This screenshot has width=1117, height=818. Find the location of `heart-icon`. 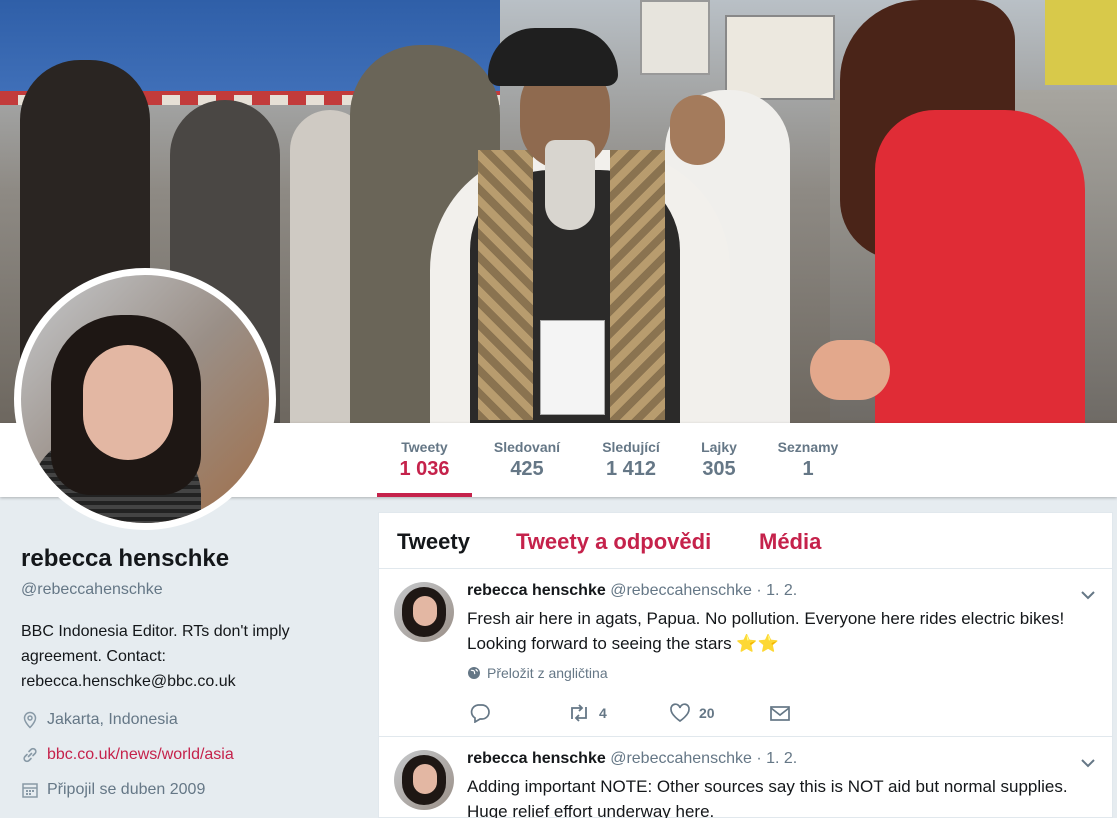

heart-icon is located at coordinates (680, 713).